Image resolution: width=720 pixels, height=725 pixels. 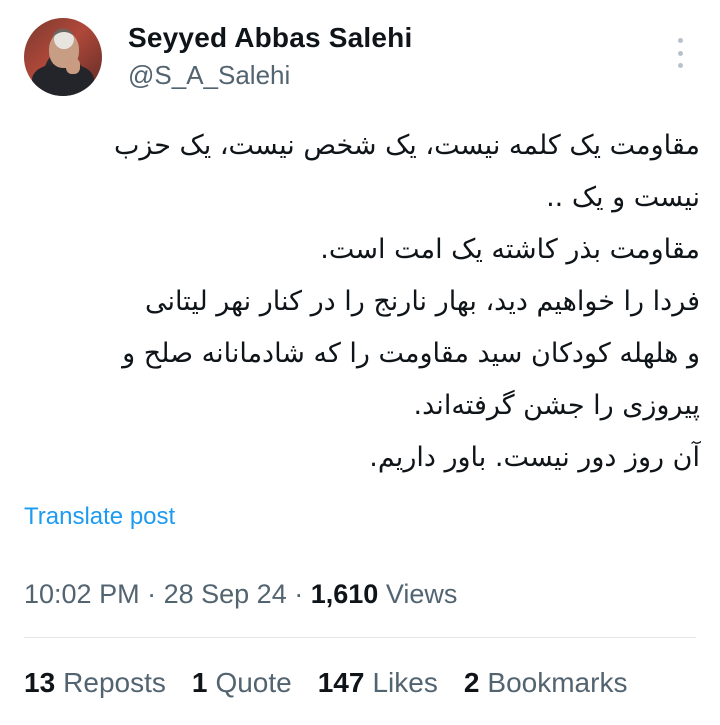 What do you see at coordinates (534, 457) in the screenshot?
I see `tweet-line: آن روز دور نیست. باور داریم.` at bounding box center [534, 457].